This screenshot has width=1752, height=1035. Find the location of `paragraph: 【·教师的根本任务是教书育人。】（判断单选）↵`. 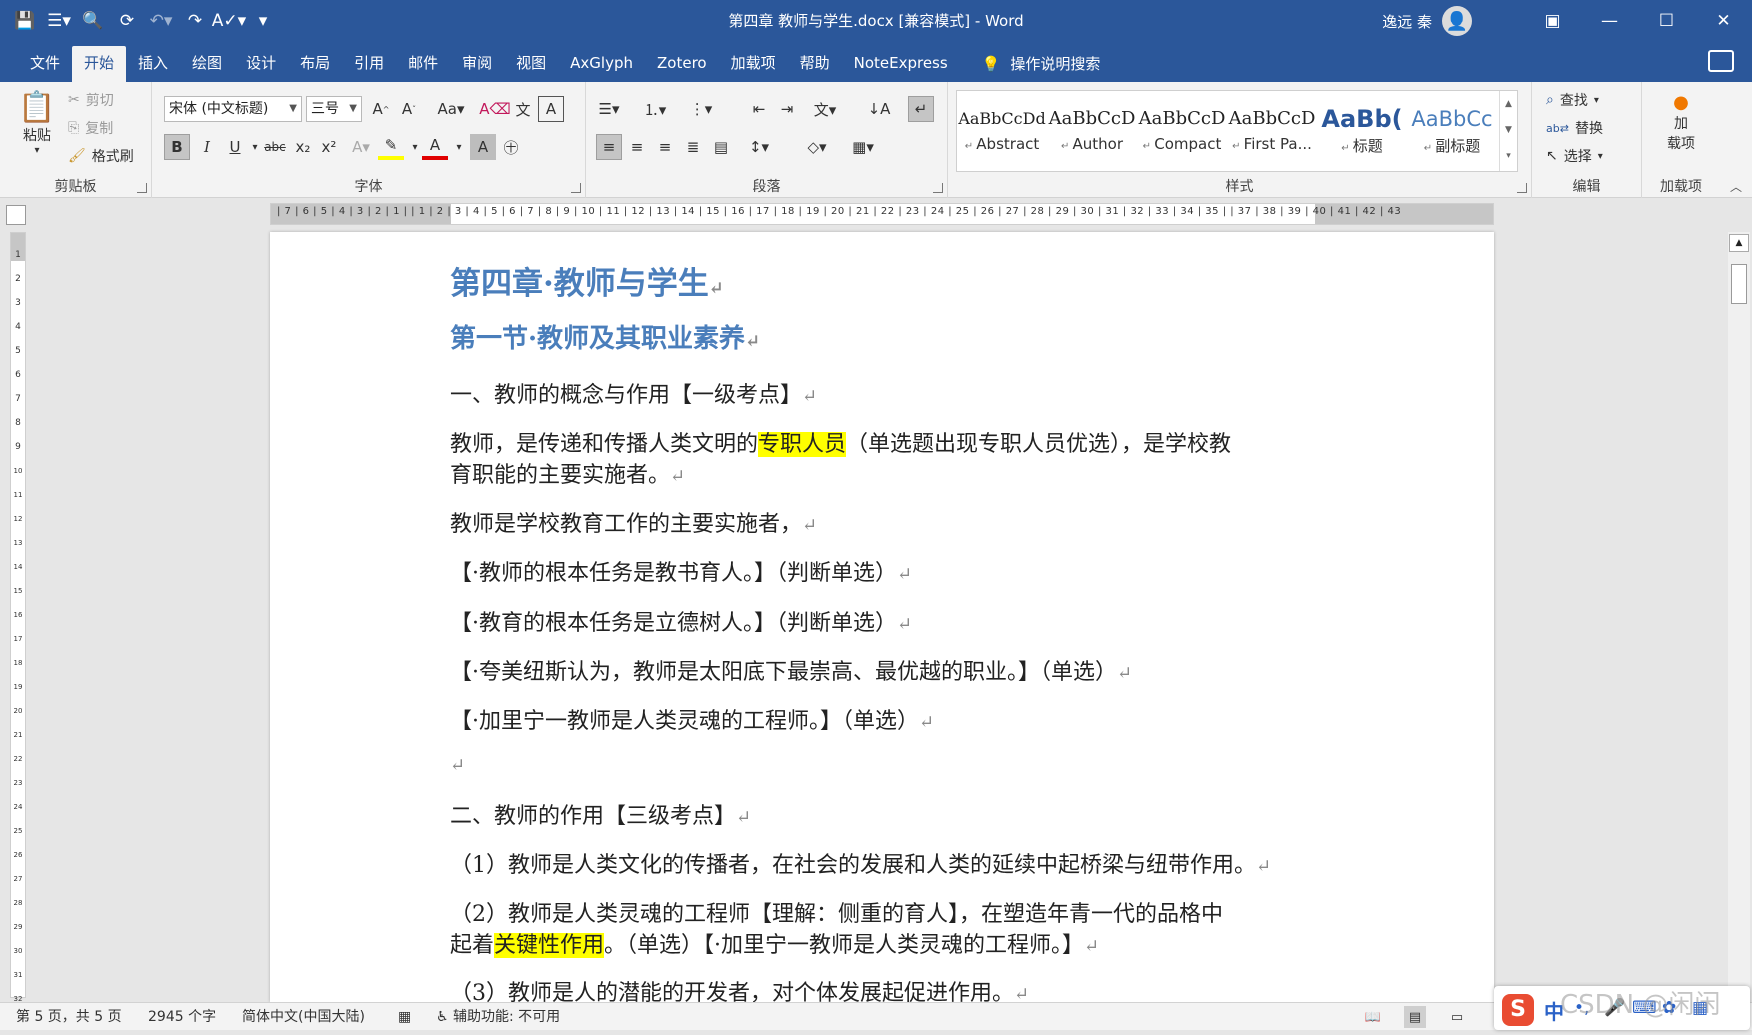

paragraph: 【·教师的根本任务是教书育人。】（判断单选）↵ is located at coordinates (681, 571).